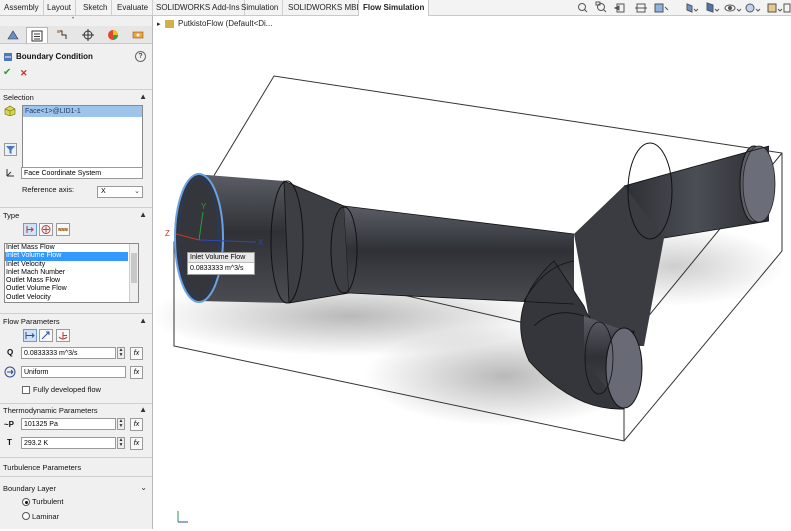  What do you see at coordinates (26, 390) in the screenshot?
I see `fully-developed-checkbox` at bounding box center [26, 390].